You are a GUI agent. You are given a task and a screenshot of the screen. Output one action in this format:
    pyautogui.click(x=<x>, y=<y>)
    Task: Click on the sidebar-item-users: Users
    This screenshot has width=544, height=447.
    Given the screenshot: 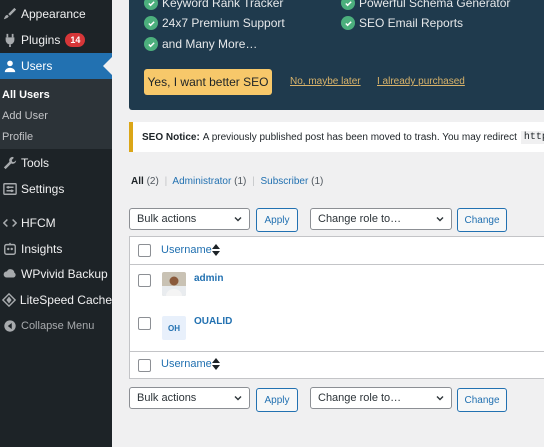 What is the action you would take?
    pyautogui.click(x=56, y=66)
    